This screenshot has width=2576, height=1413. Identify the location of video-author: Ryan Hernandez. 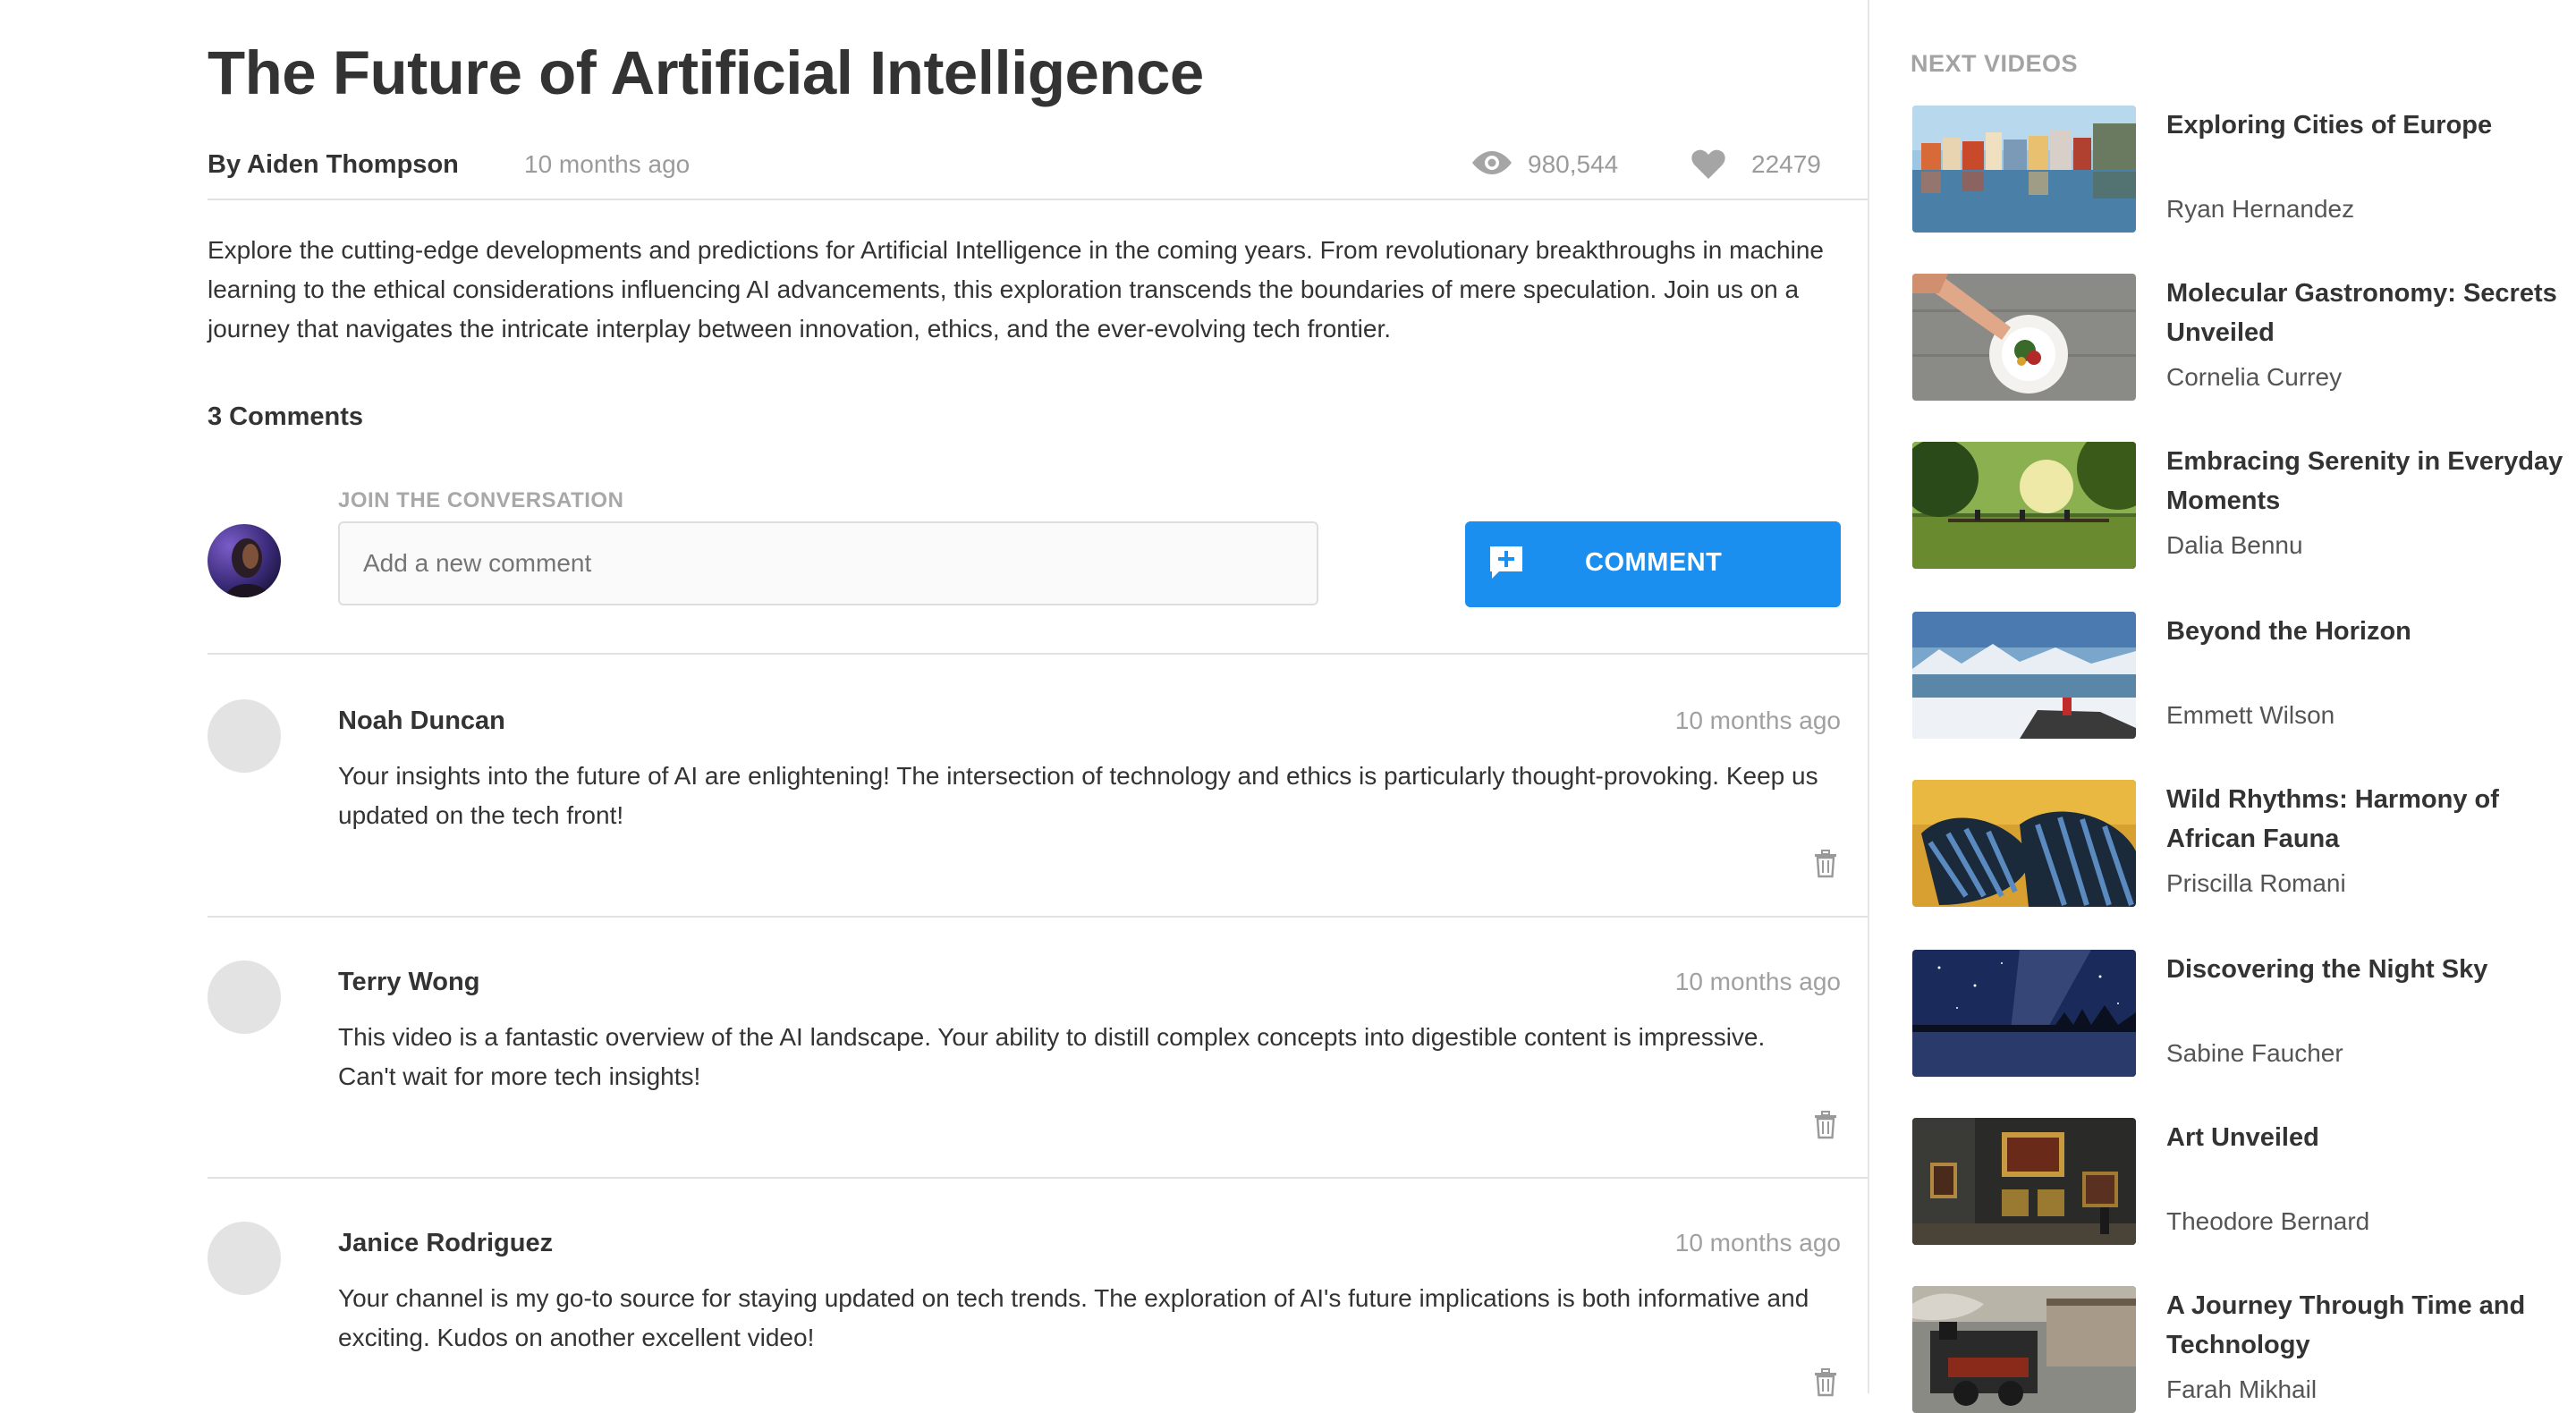
(2260, 209).